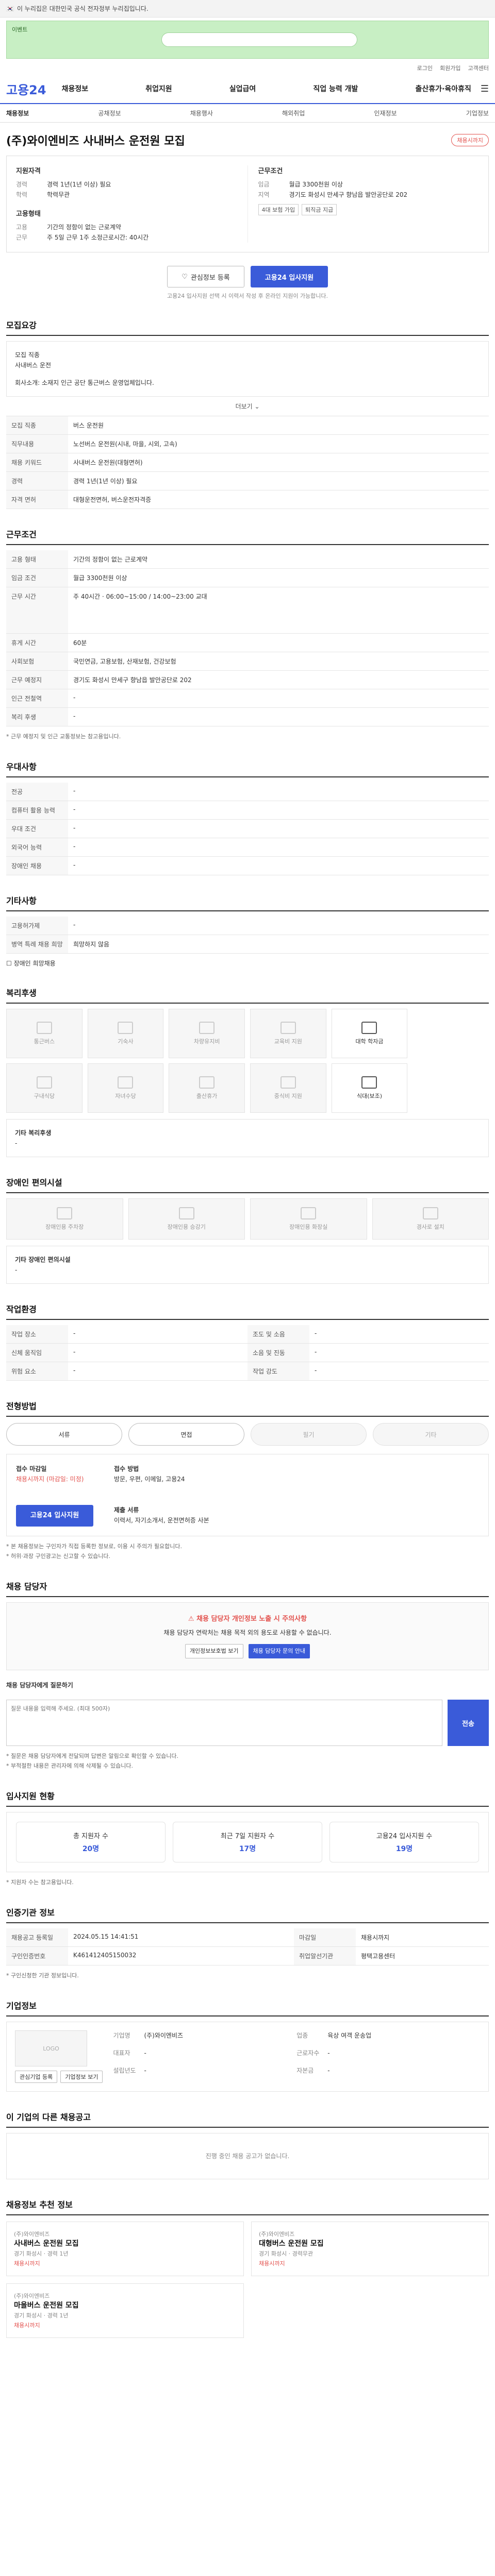  What do you see at coordinates (125, 1096) in the screenshot?
I see `welfare-label: 자녀수당` at bounding box center [125, 1096].